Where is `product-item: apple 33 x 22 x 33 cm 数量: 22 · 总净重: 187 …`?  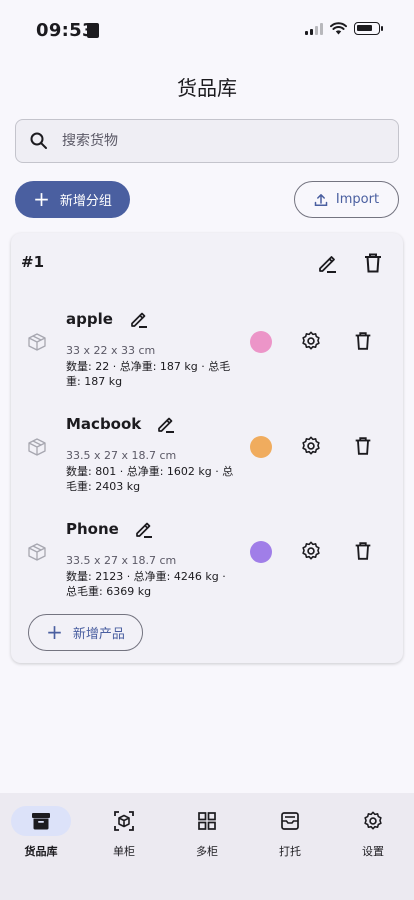
product-item: apple 33 x 22 x 33 cm 数量: 22 · 总净重: 187 … is located at coordinates (207, 360).